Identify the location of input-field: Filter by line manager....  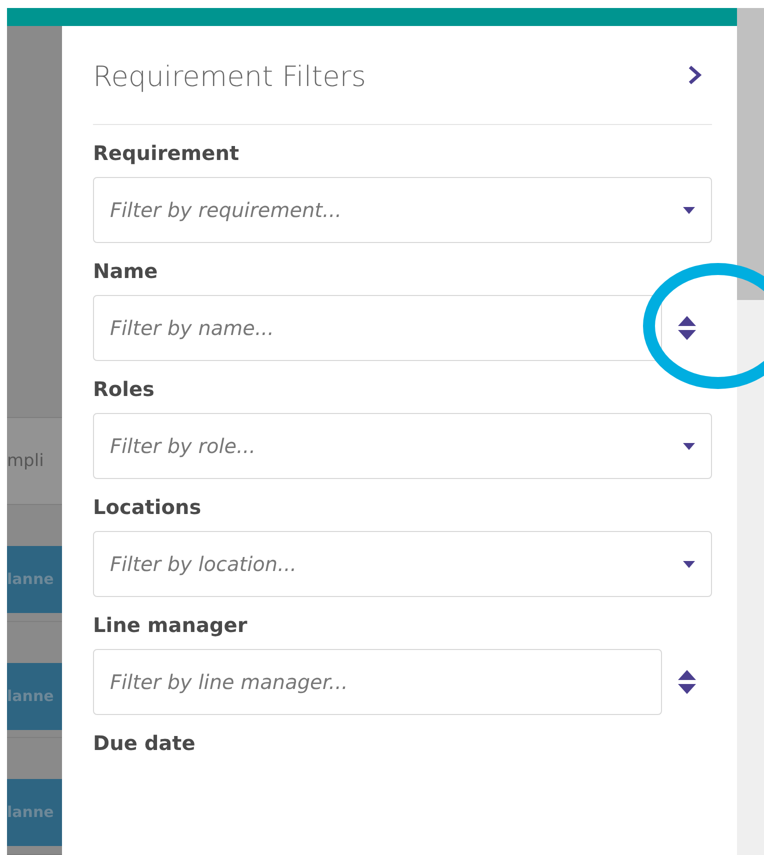
(377, 682).